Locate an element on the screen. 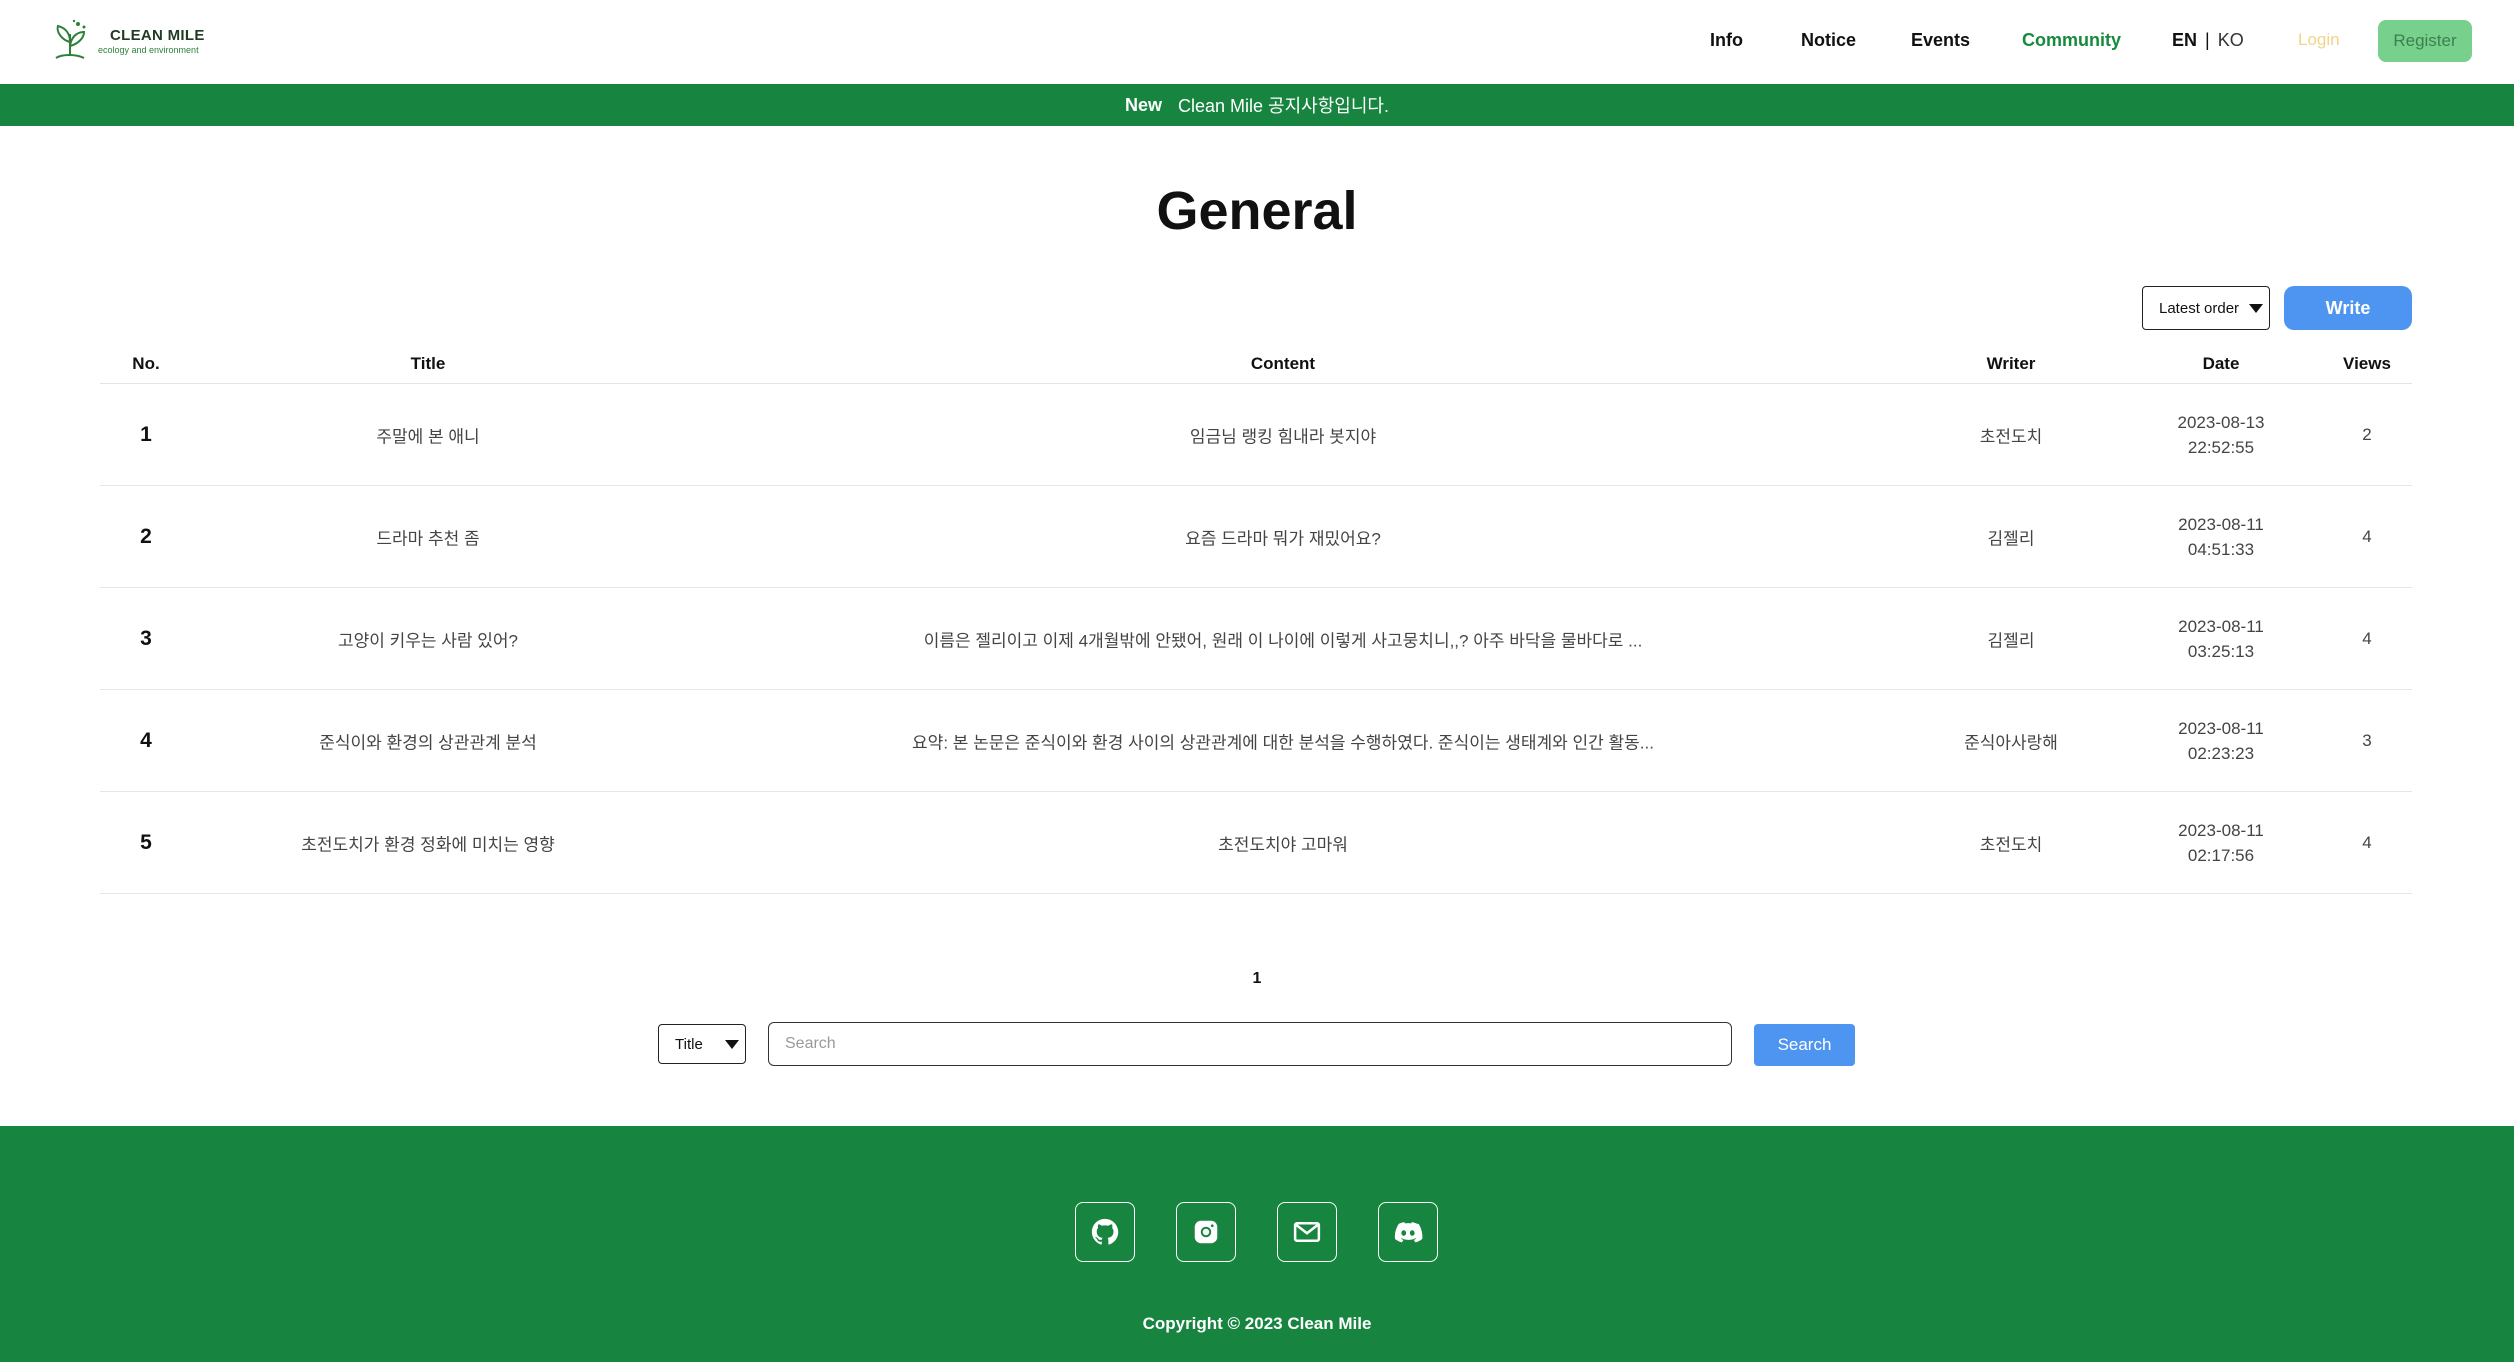 This screenshot has height=1362, width=2514. row-date-day: 2023-08-13 is located at coordinates (2221, 422).